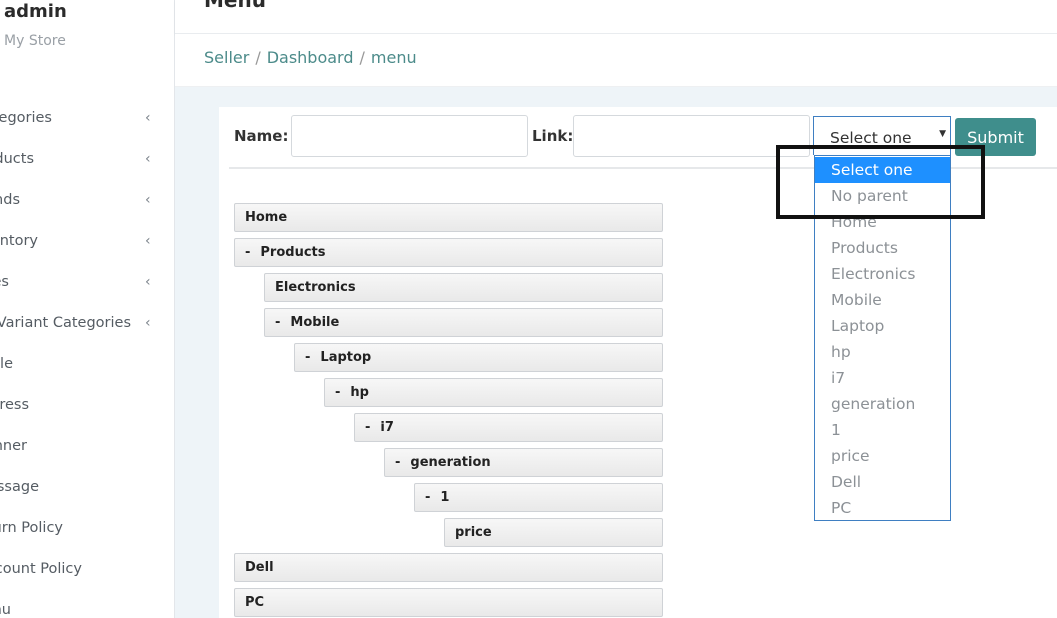 The image size is (1057, 618). Describe the element at coordinates (235, 6) in the screenshot. I see `page-title: Menu` at that location.